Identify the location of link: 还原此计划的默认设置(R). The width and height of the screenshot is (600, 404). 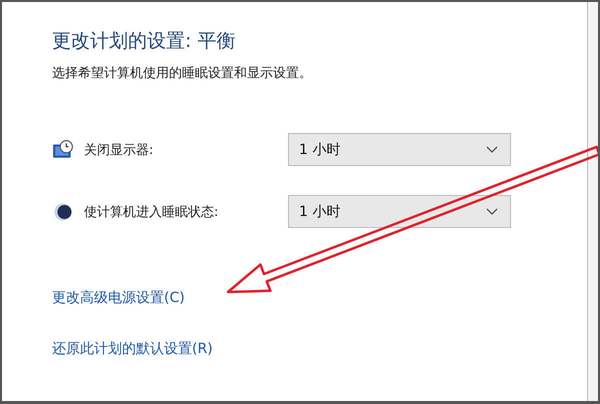
(132, 349).